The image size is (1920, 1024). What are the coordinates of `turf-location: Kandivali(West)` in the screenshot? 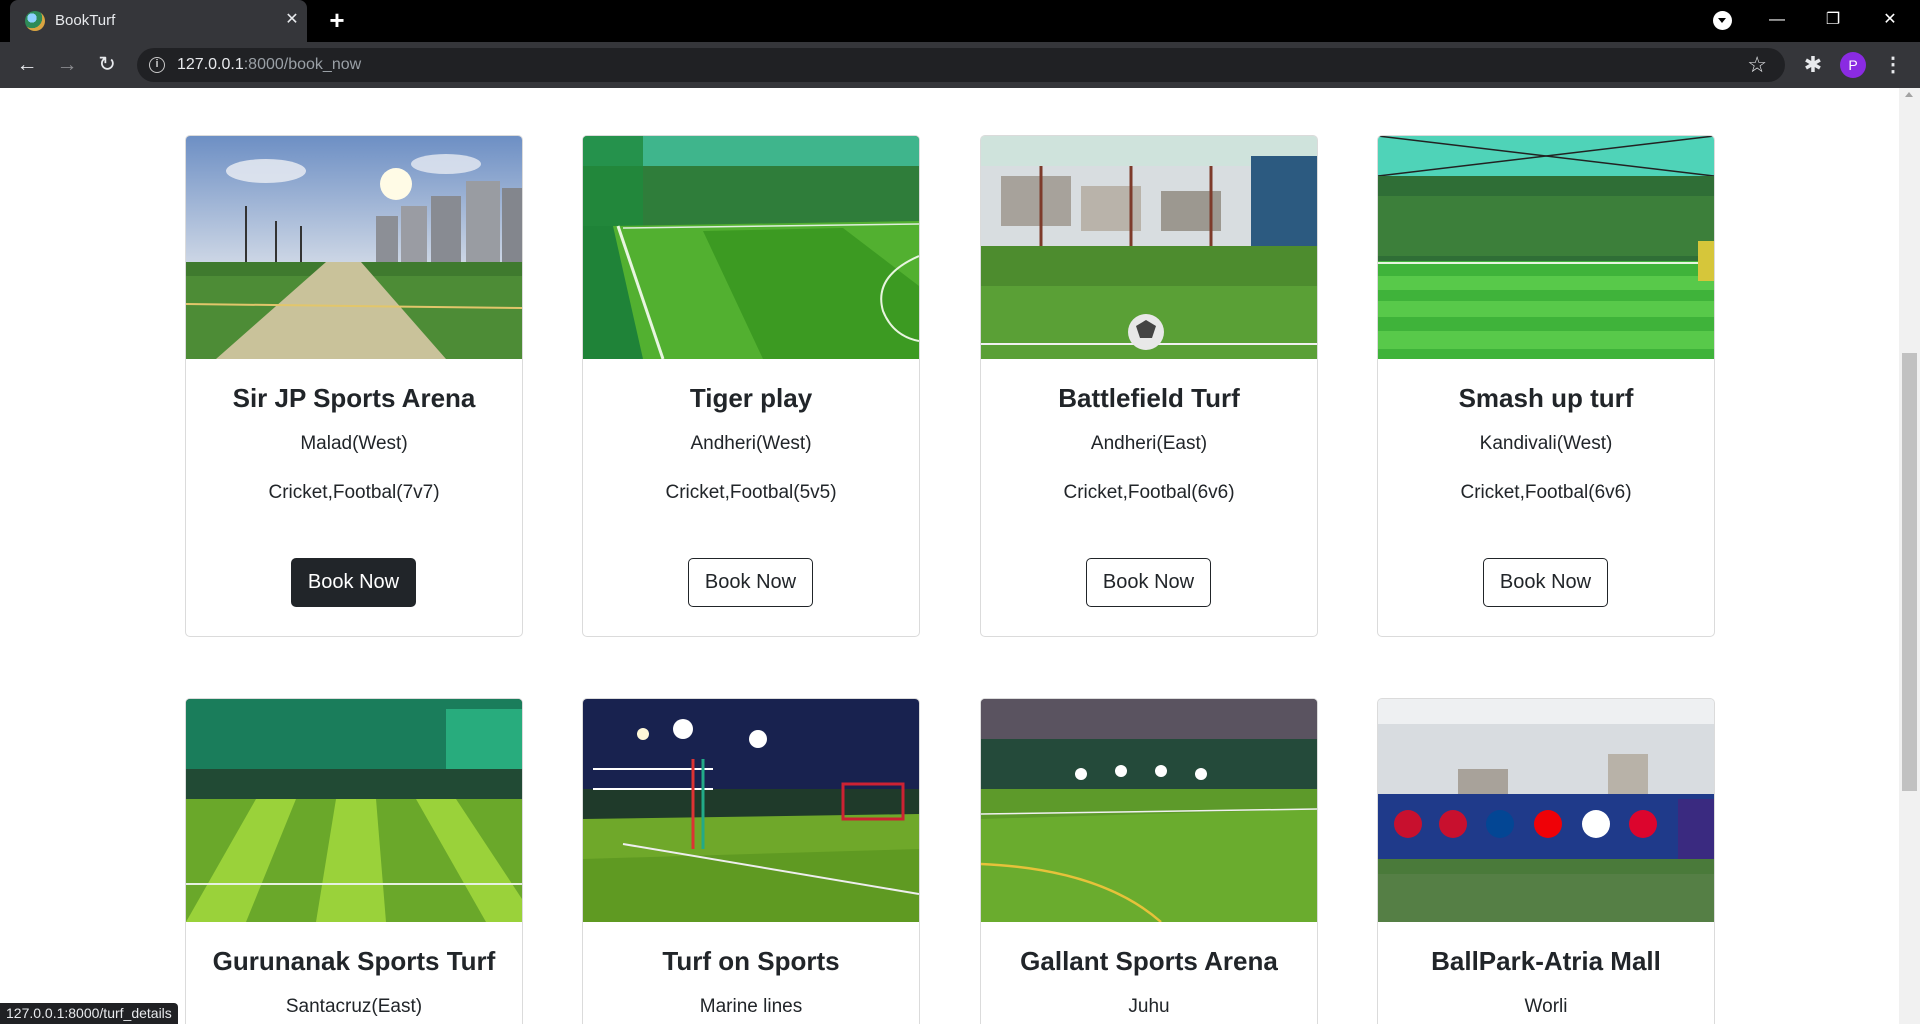 It's located at (1546, 443).